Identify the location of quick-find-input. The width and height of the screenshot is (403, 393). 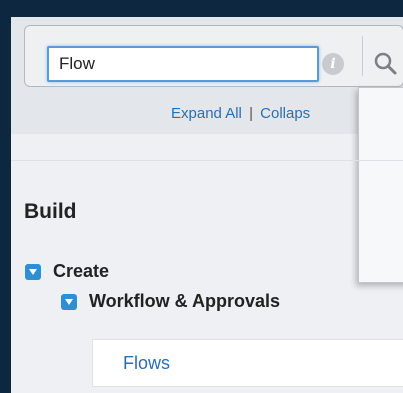
(183, 64).